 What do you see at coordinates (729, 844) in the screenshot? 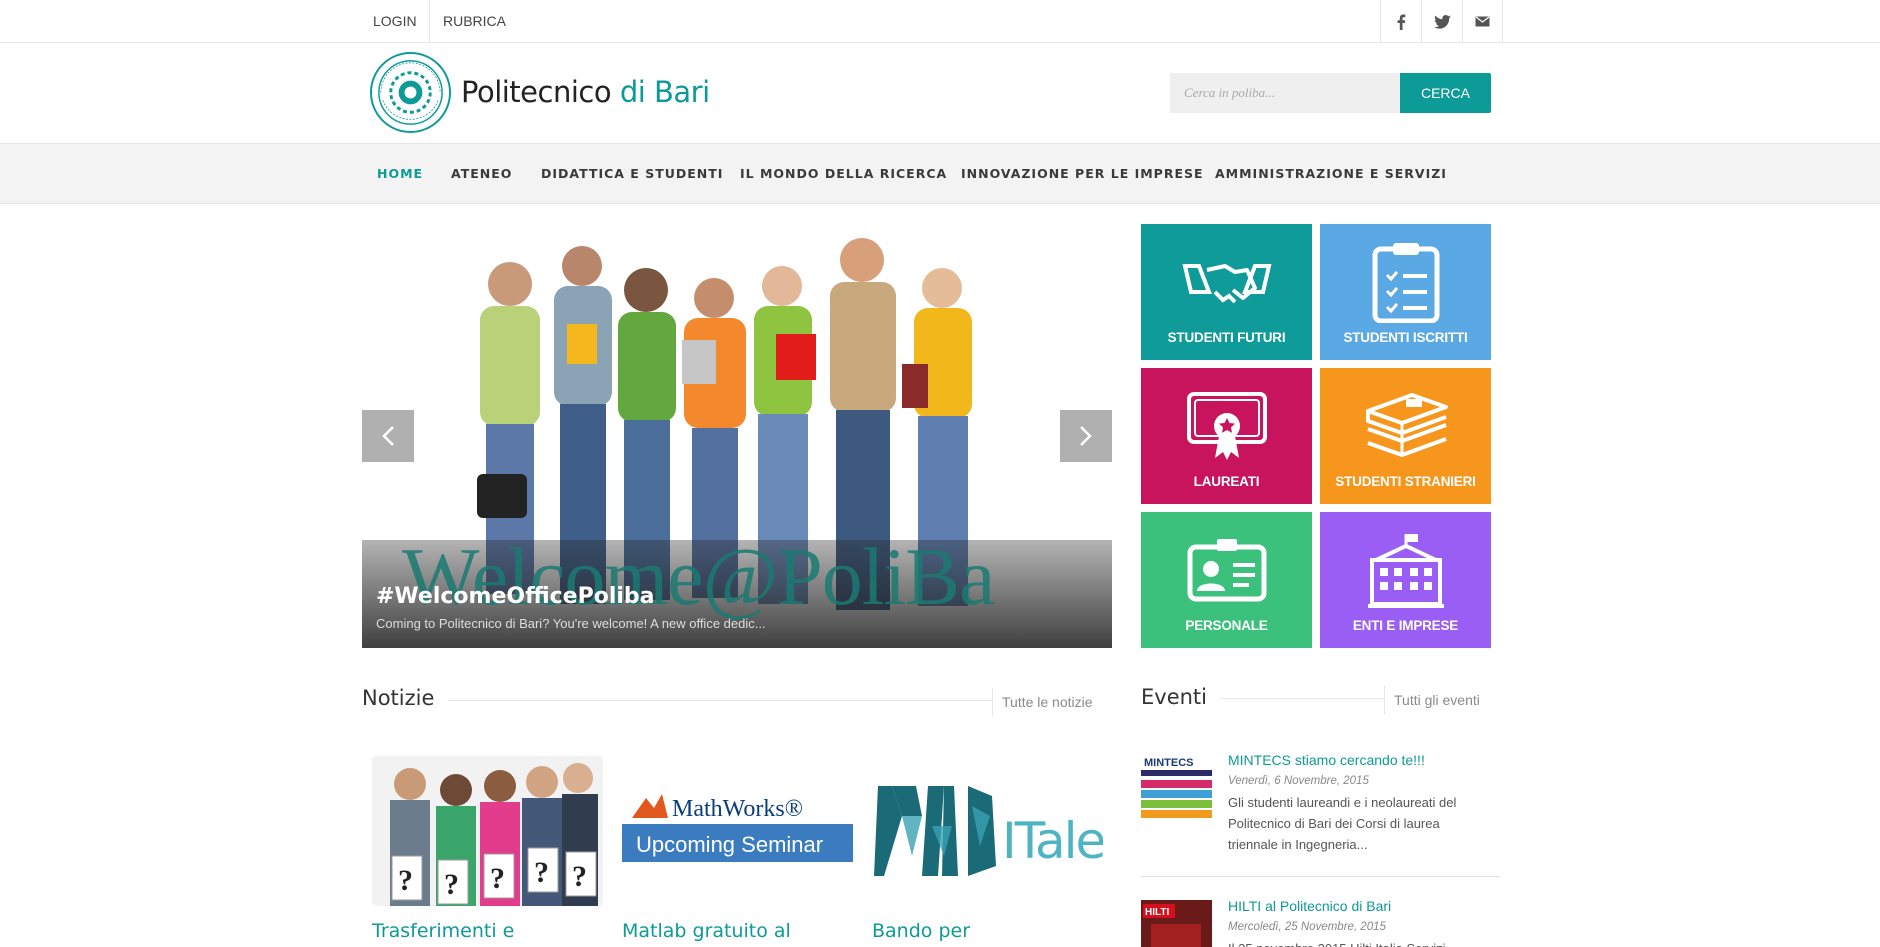
I see `upcoming-seminar-text: Upcoming Seminar` at bounding box center [729, 844].